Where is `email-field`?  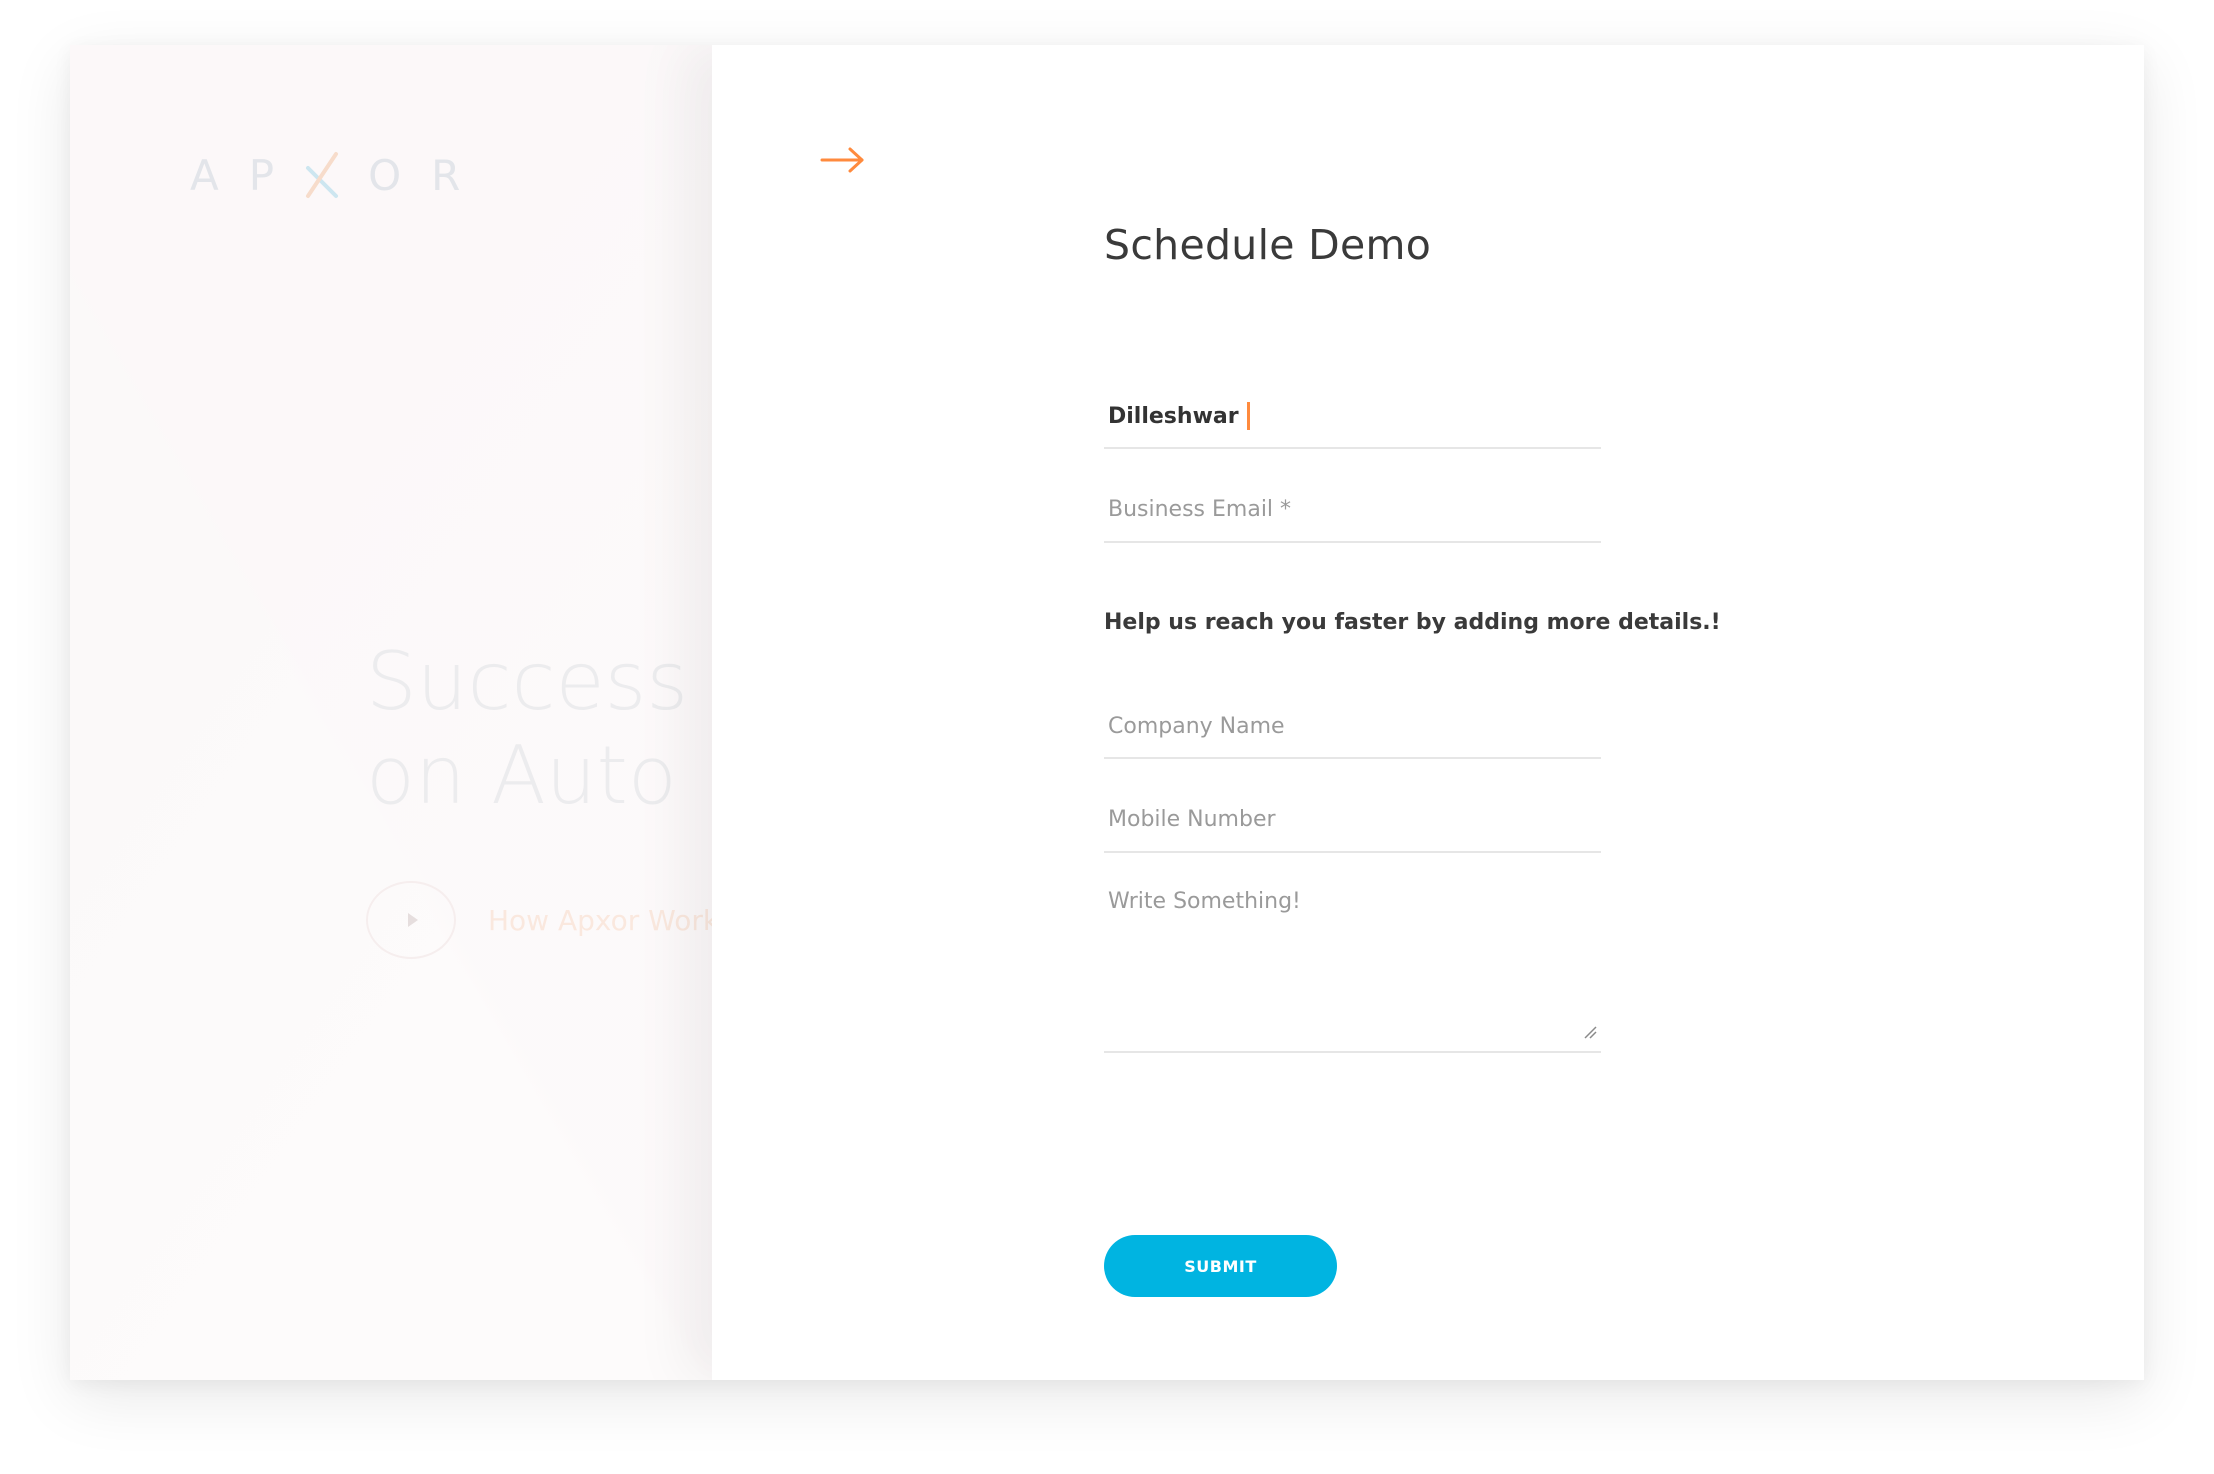 email-field is located at coordinates (1352, 510).